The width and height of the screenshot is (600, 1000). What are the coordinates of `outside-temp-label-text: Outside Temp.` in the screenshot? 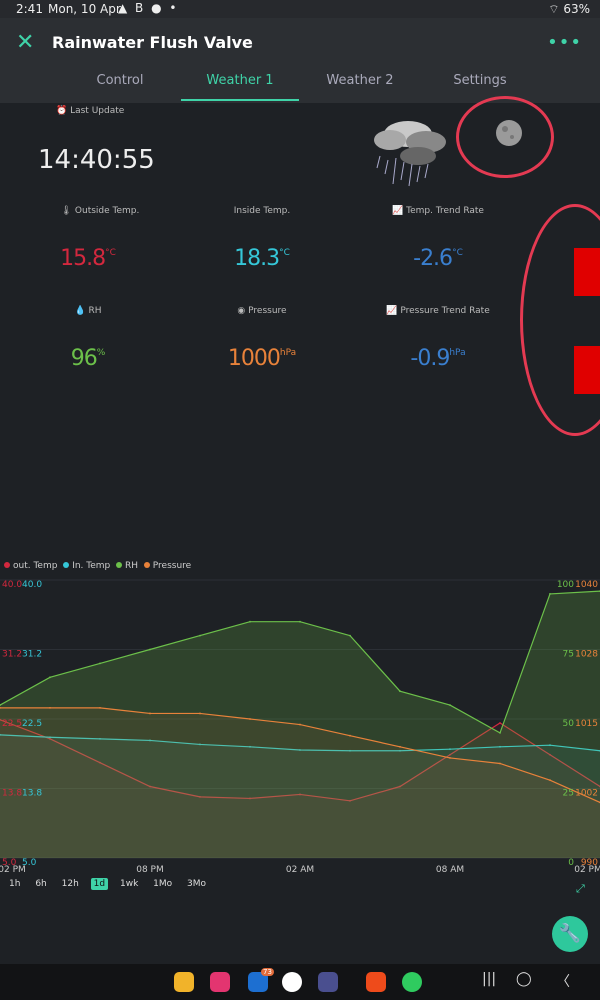 It's located at (107, 211).